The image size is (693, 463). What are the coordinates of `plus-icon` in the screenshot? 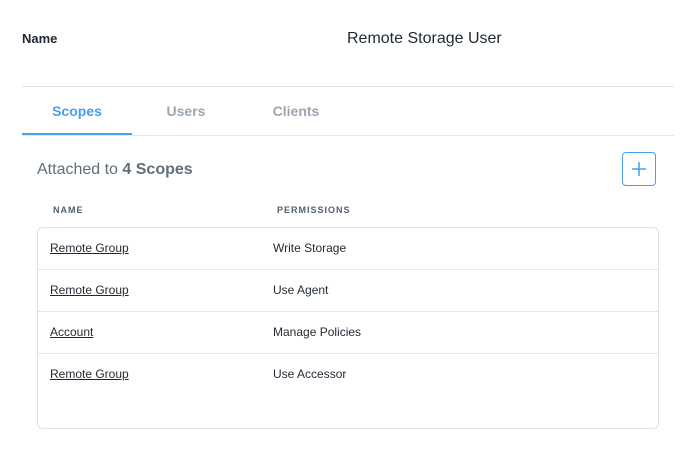 It's located at (639, 169).